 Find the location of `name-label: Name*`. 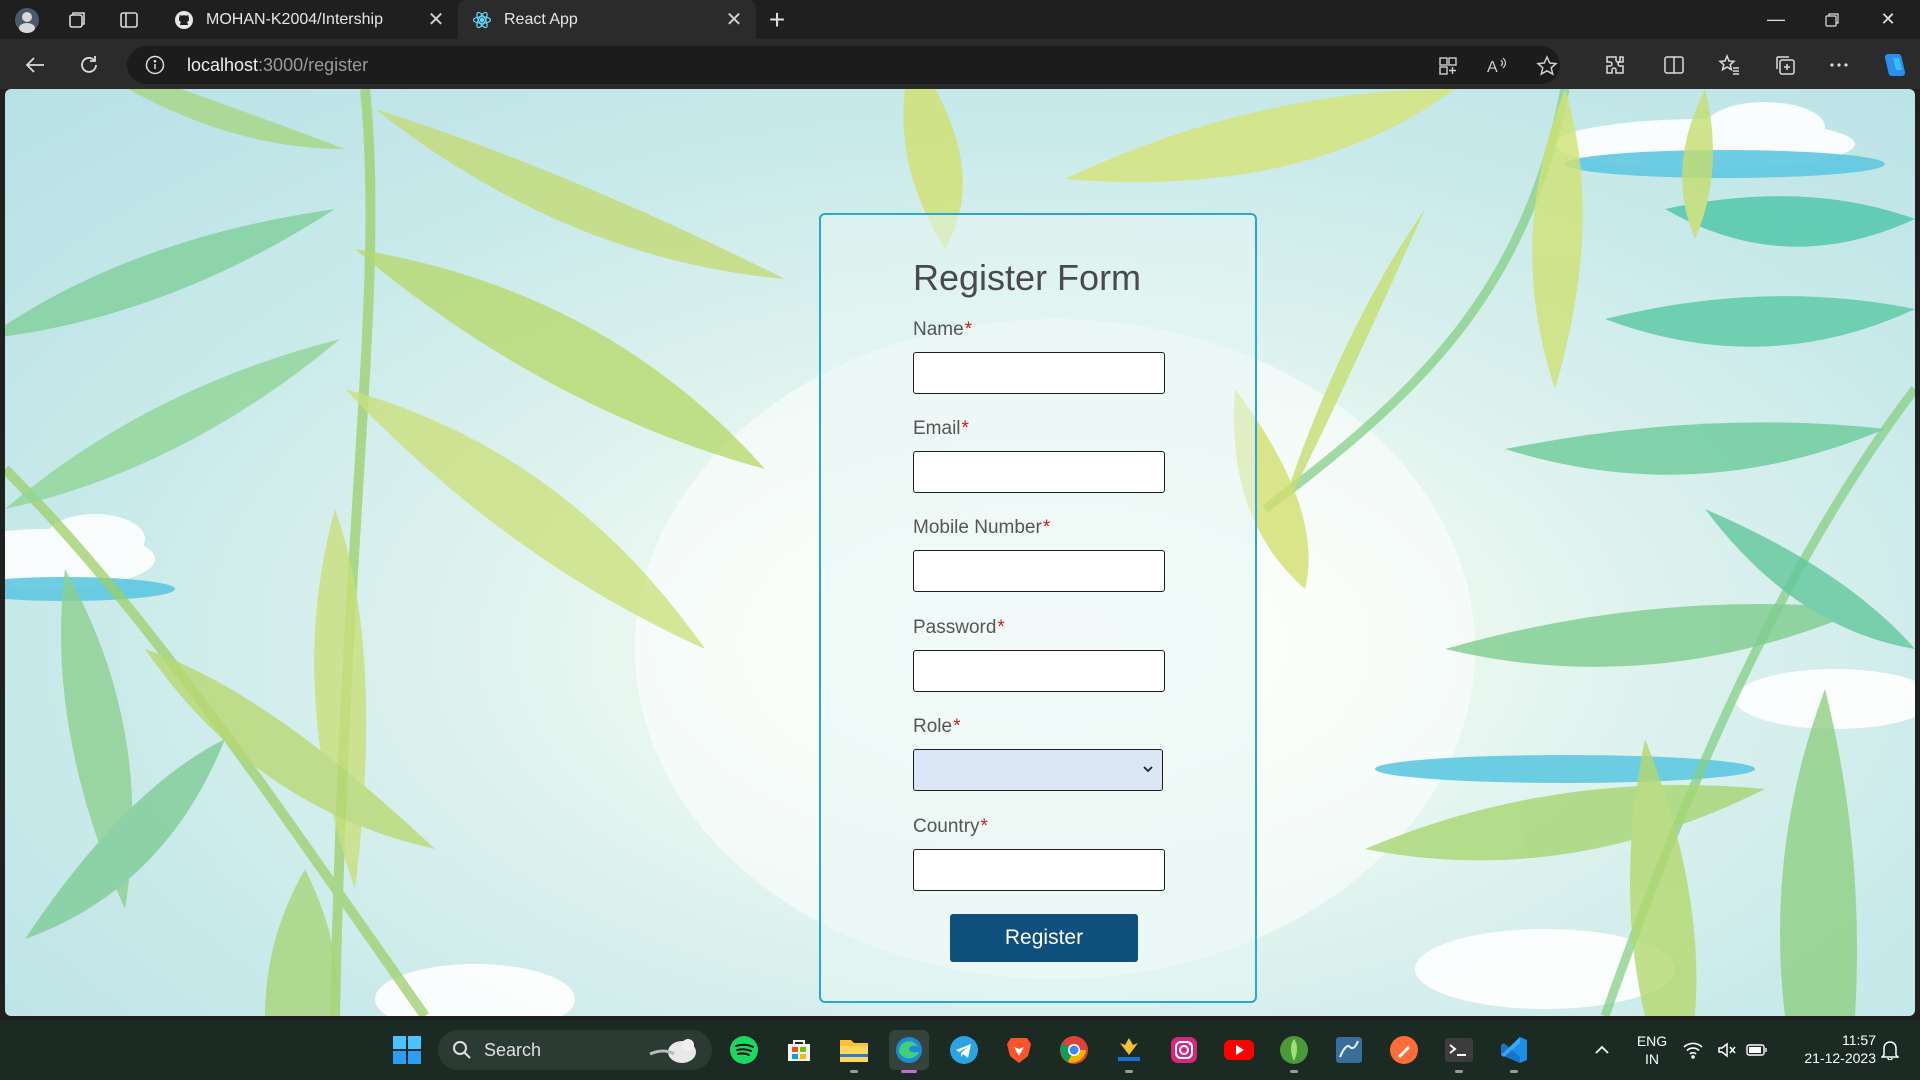

name-label: Name* is located at coordinates (942, 330).